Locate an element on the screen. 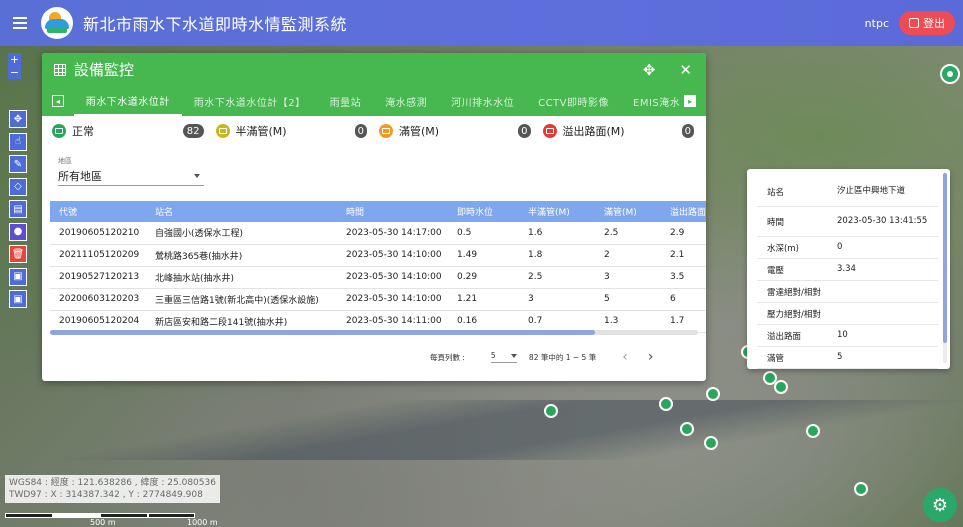  pencil-icon: ✎ is located at coordinates (18, 164).